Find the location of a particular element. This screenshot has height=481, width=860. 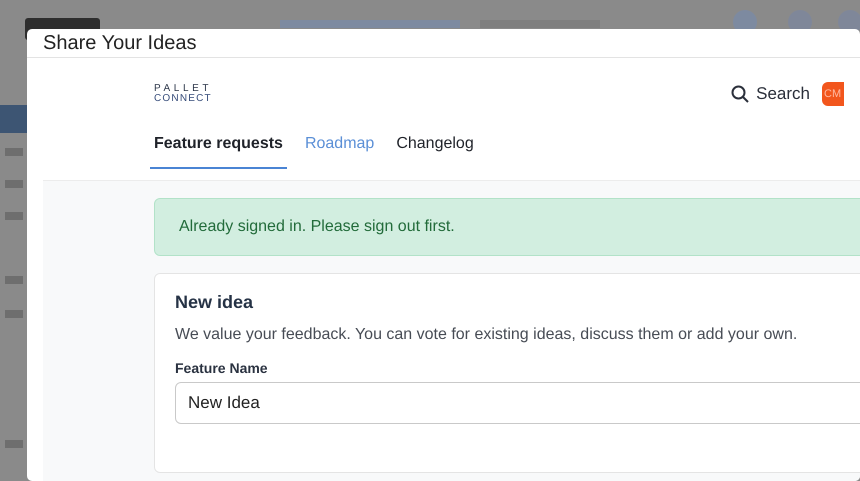

feature-name-field: New Idea is located at coordinates (517, 403).